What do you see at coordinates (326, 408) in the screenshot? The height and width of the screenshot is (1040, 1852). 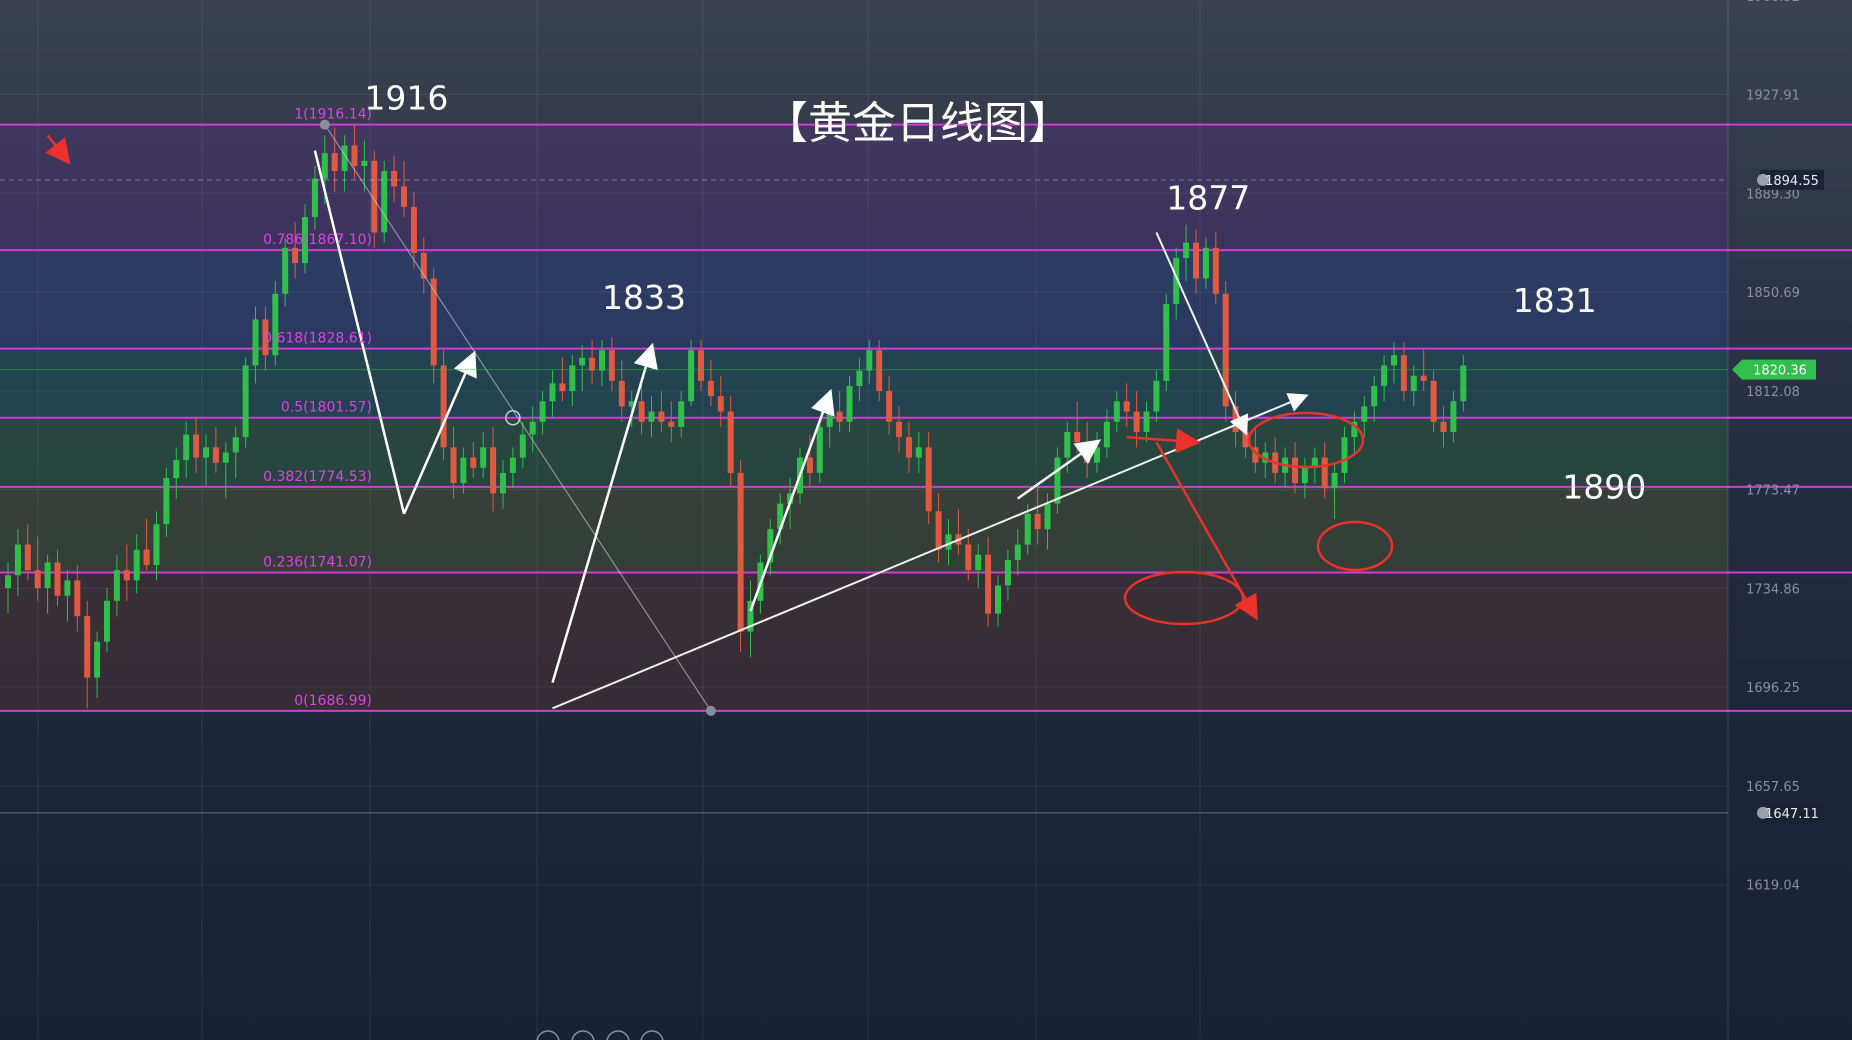 I see `fib-level-label: 0.5(1801.57)` at bounding box center [326, 408].